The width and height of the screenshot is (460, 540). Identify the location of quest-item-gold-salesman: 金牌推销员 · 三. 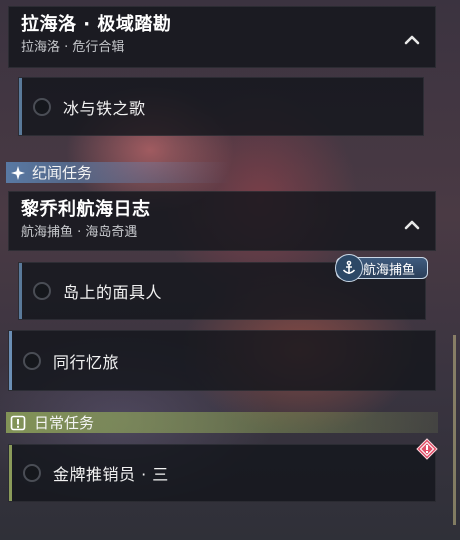
(222, 473).